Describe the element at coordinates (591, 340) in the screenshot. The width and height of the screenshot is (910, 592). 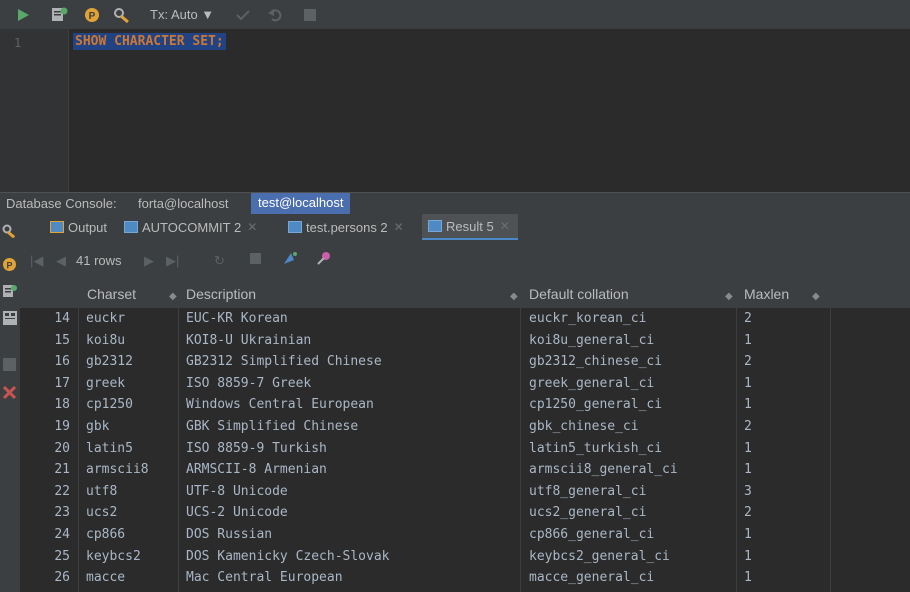
I see `cell-default-collation: koi8u_general_ci` at that location.